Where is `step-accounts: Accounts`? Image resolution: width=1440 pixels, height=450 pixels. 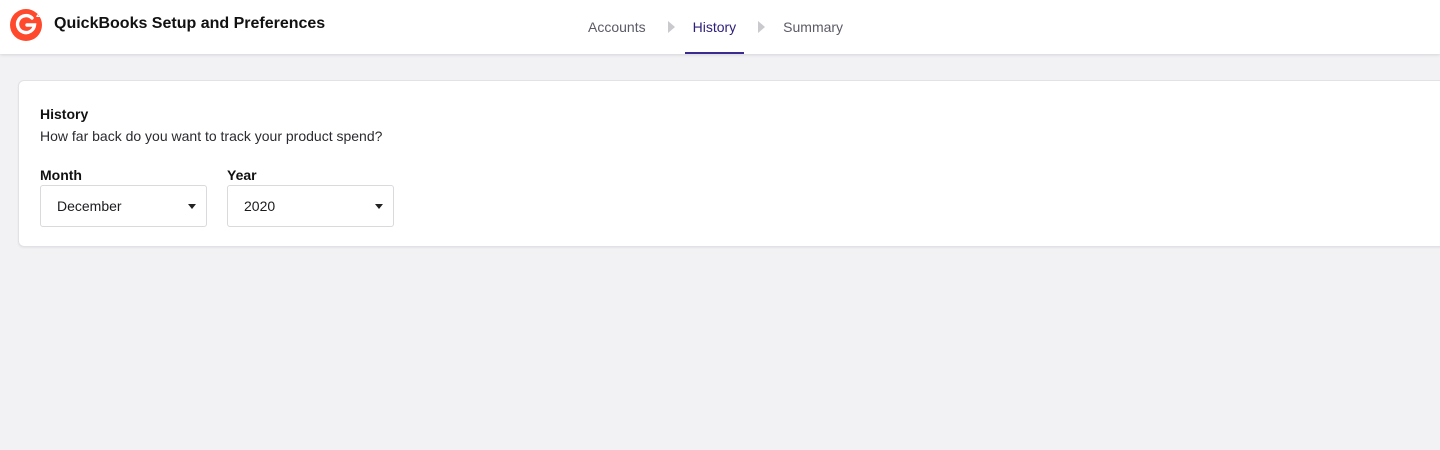 step-accounts: Accounts is located at coordinates (617, 27).